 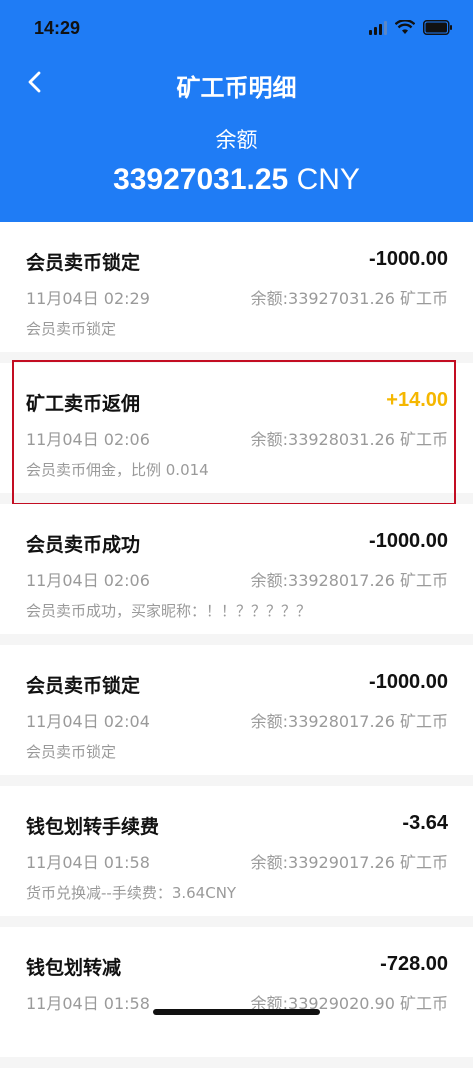 What do you see at coordinates (417, 400) in the screenshot?
I see `record-amount: +14.00` at bounding box center [417, 400].